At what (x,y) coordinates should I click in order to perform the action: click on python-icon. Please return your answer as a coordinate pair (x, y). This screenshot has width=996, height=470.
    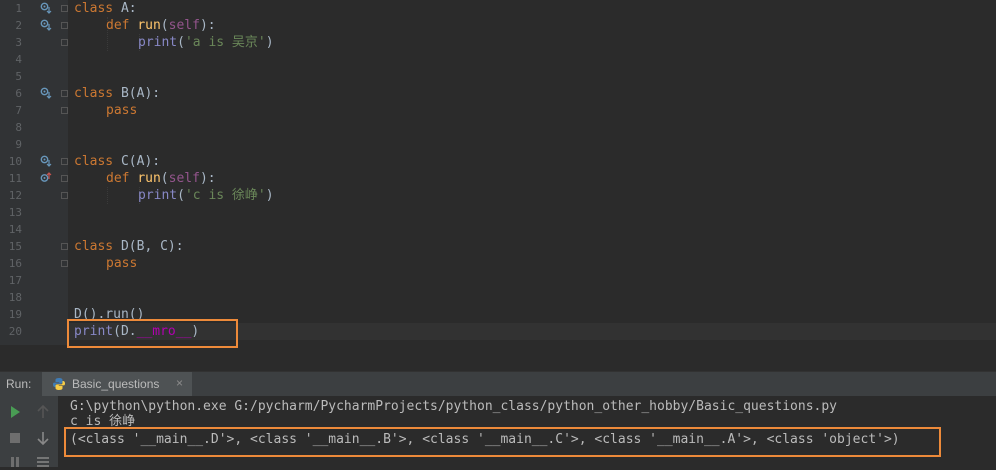
    Looking at the image, I should click on (59, 384).